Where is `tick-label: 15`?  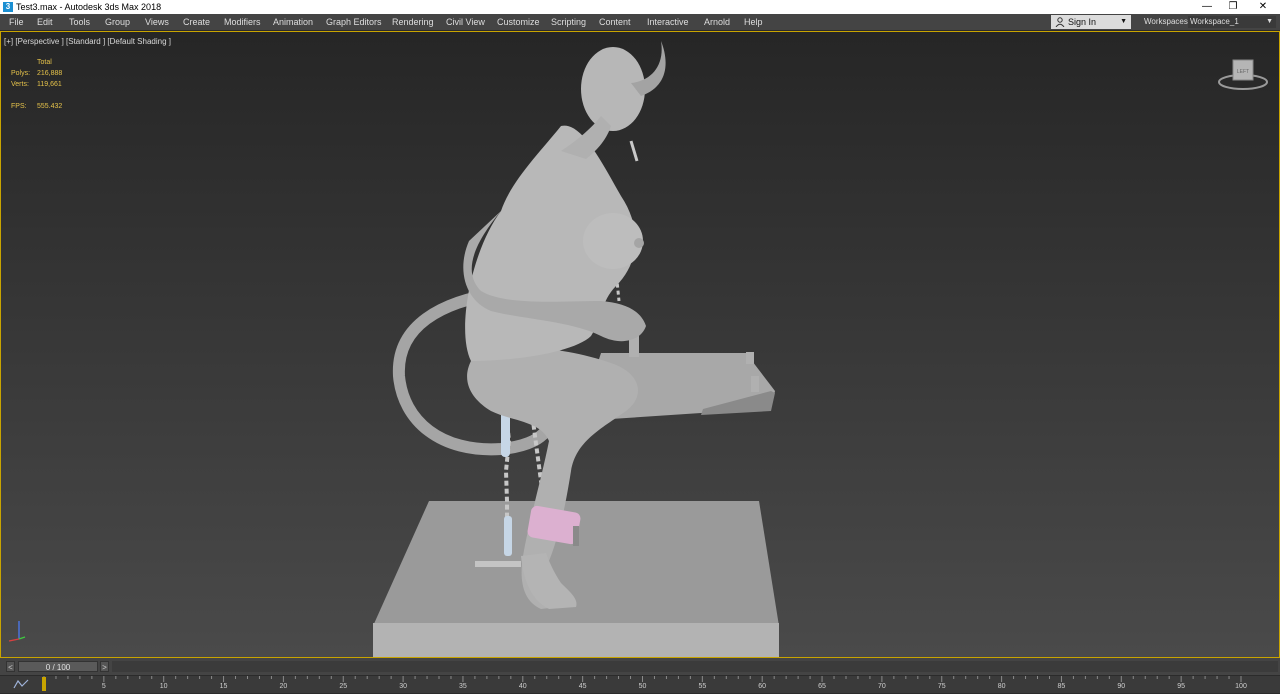
tick-label: 15 is located at coordinates (223, 686).